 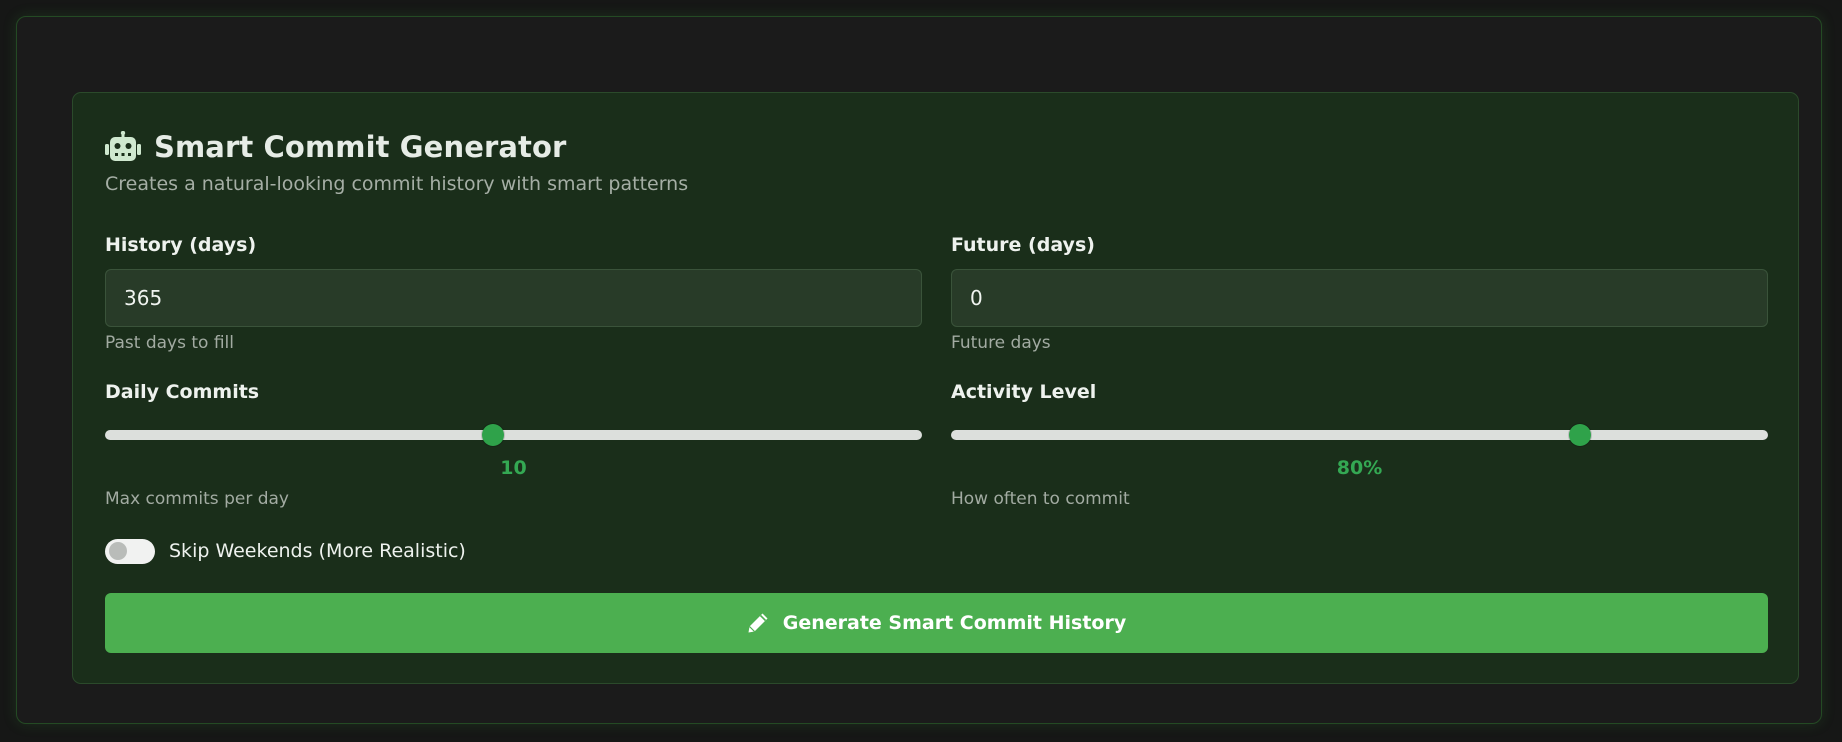 I want to click on activity-level-hint: How often to commit, so click(x=1040, y=499).